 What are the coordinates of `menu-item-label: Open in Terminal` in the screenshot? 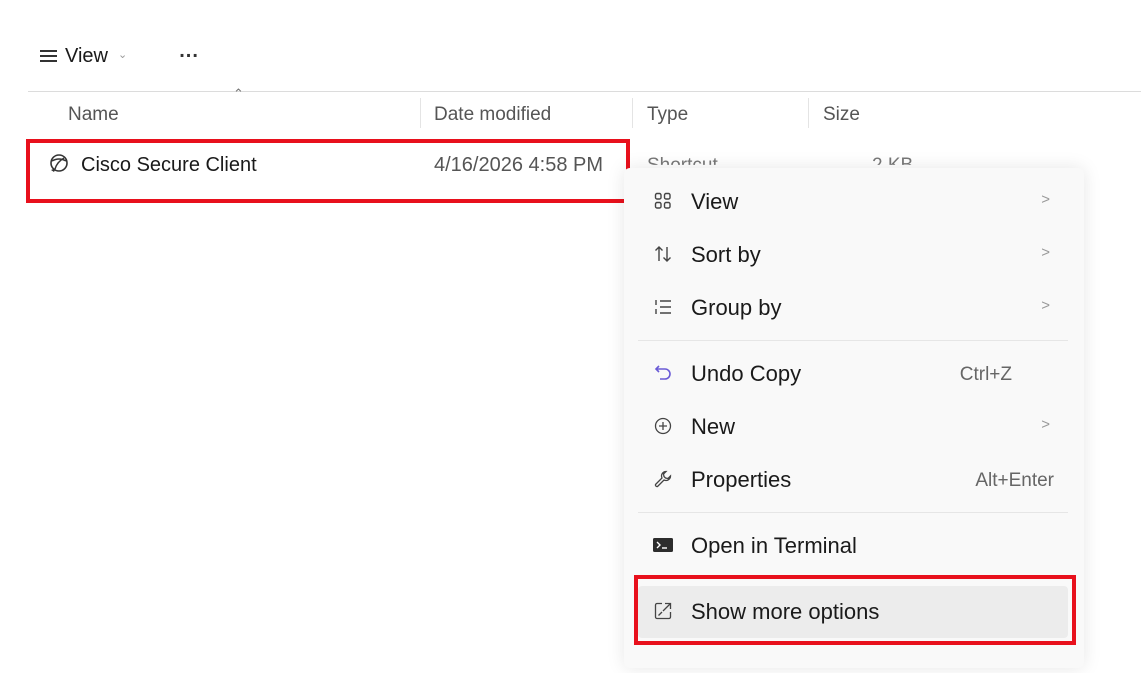 It's located at (774, 545).